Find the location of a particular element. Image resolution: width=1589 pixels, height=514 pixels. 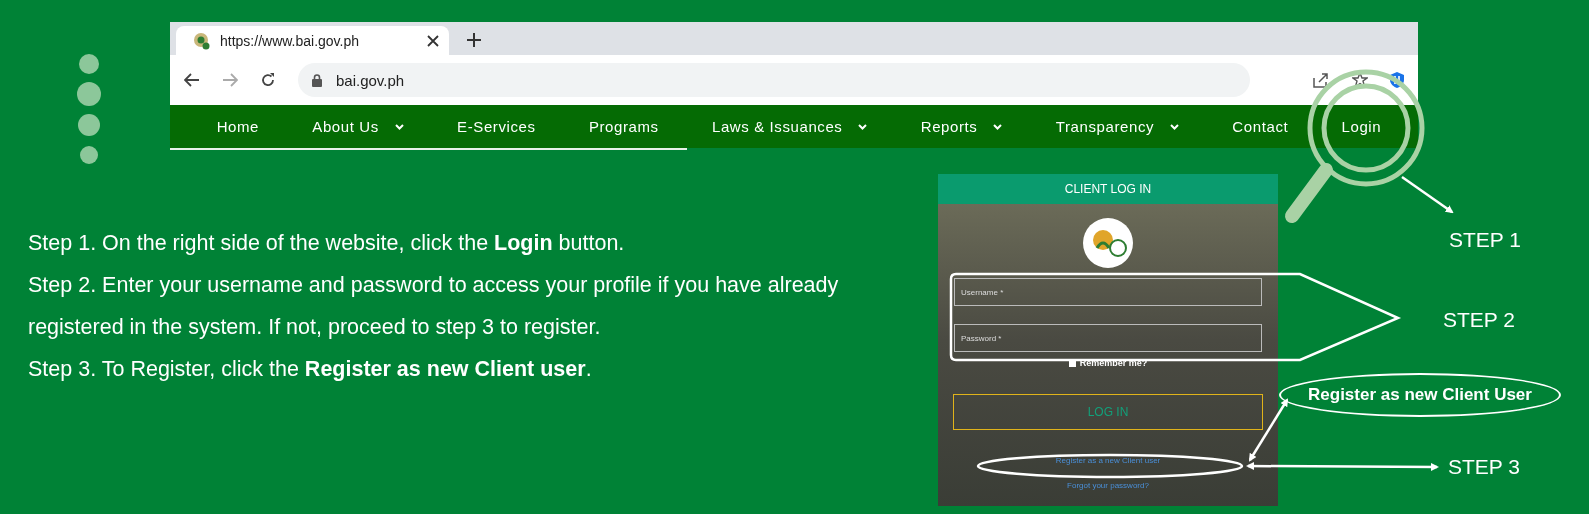

shield-icon is located at coordinates (1397, 80).